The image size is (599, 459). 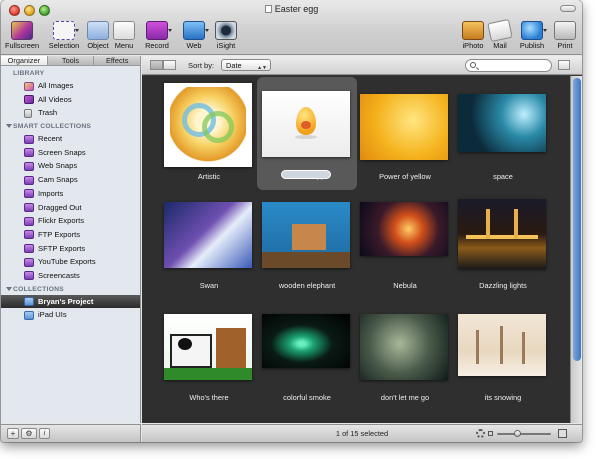 I want to click on object-button: Object, so click(x=98, y=37).